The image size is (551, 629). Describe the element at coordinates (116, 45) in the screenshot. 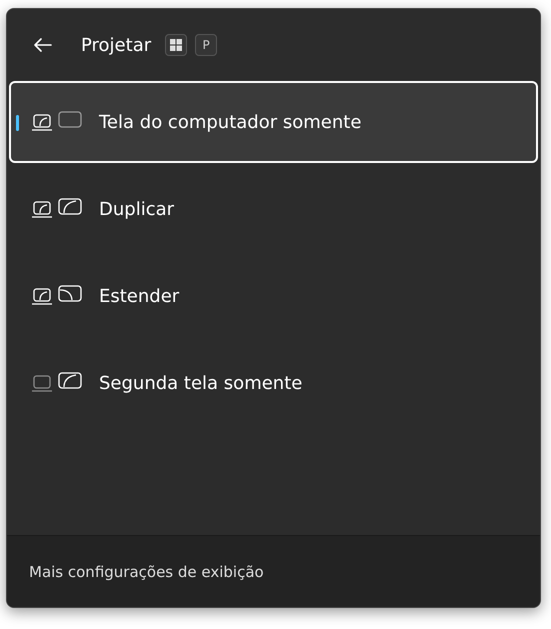

I see `panel-title: Projetar` at that location.